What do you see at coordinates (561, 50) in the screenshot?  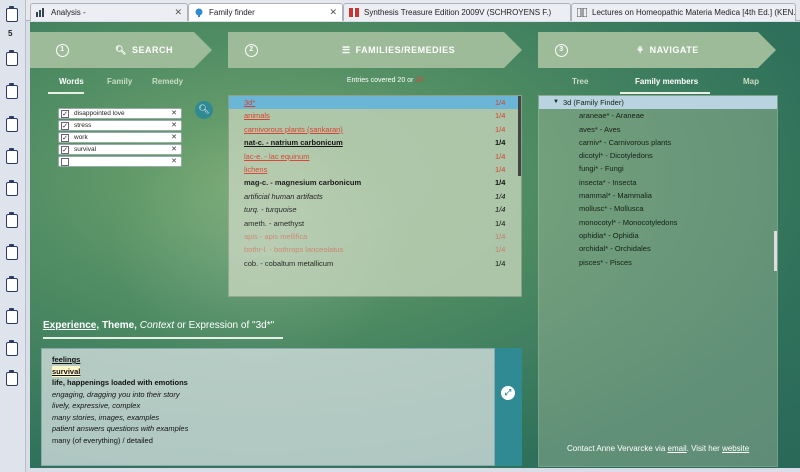 I see `step-number: 3` at bounding box center [561, 50].